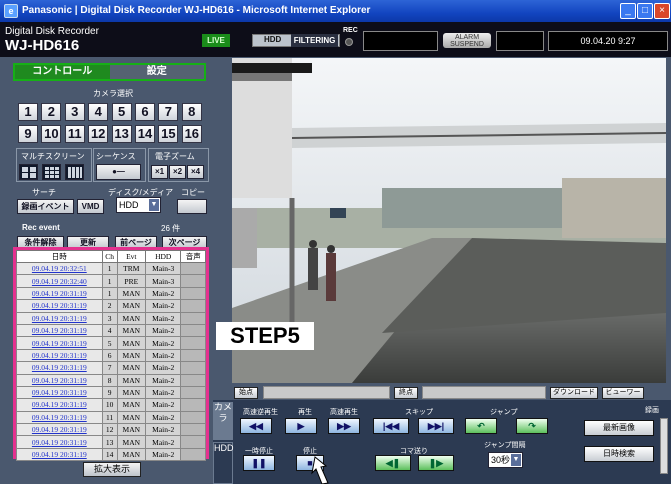 Image resolution: width=671 pixels, height=484 pixels. Describe the element at coordinates (400, 41) in the screenshot. I see `status-display` at that location.